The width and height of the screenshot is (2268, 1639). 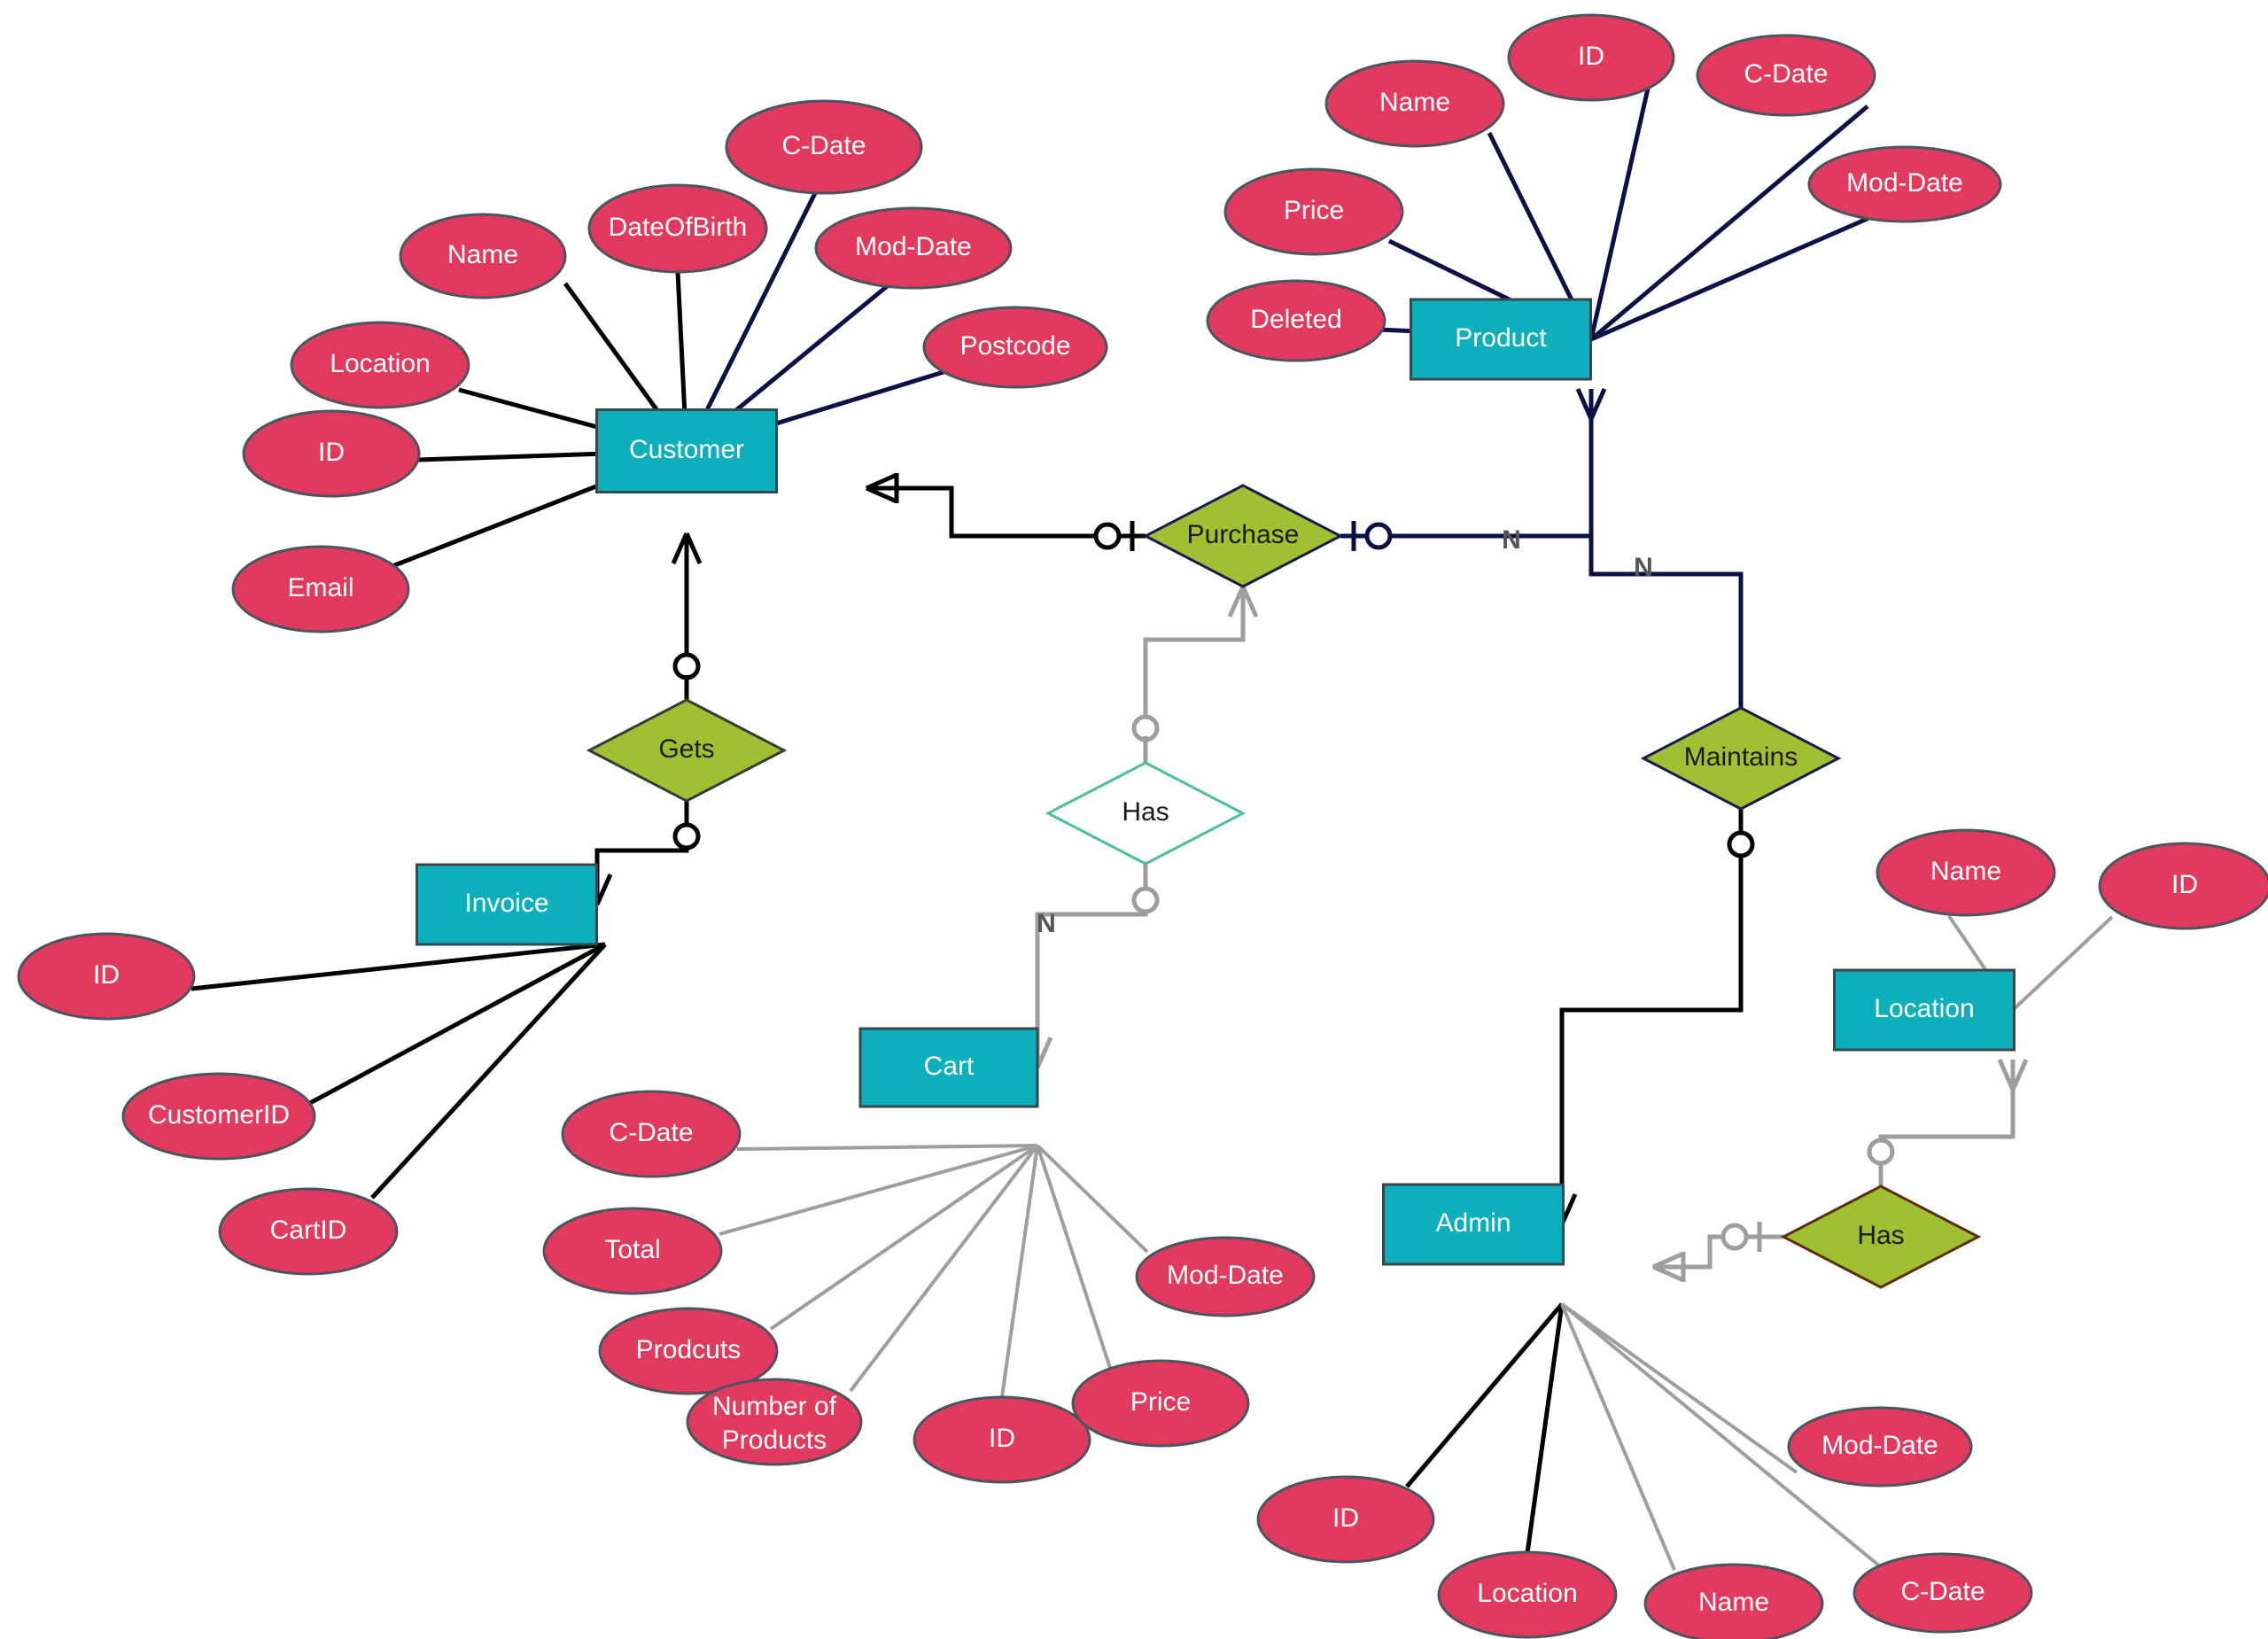 I want to click on relationship-label: Maintains, so click(x=1741, y=757).